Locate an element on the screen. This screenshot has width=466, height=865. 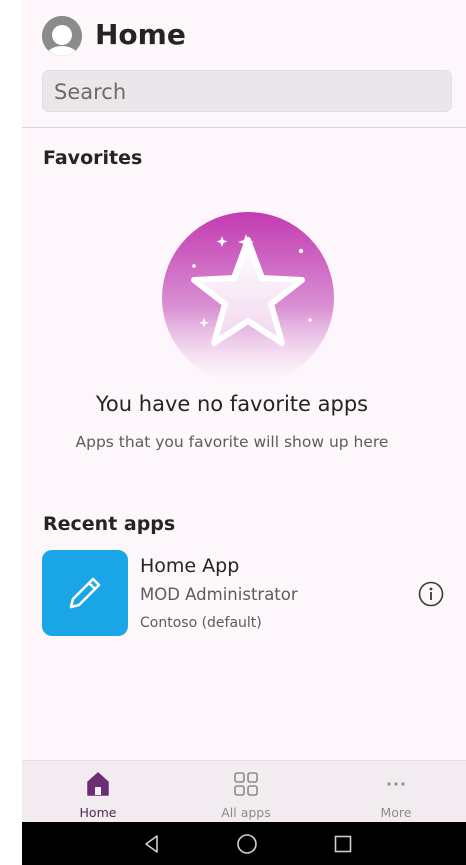
empty-state-title: You have no favorite apps is located at coordinates (232, 404).